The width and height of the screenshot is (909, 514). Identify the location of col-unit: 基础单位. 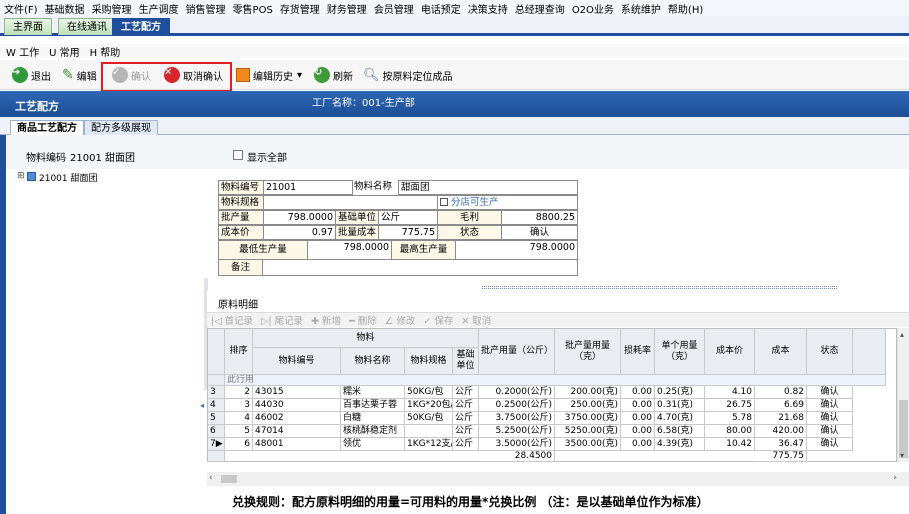
(466, 361).